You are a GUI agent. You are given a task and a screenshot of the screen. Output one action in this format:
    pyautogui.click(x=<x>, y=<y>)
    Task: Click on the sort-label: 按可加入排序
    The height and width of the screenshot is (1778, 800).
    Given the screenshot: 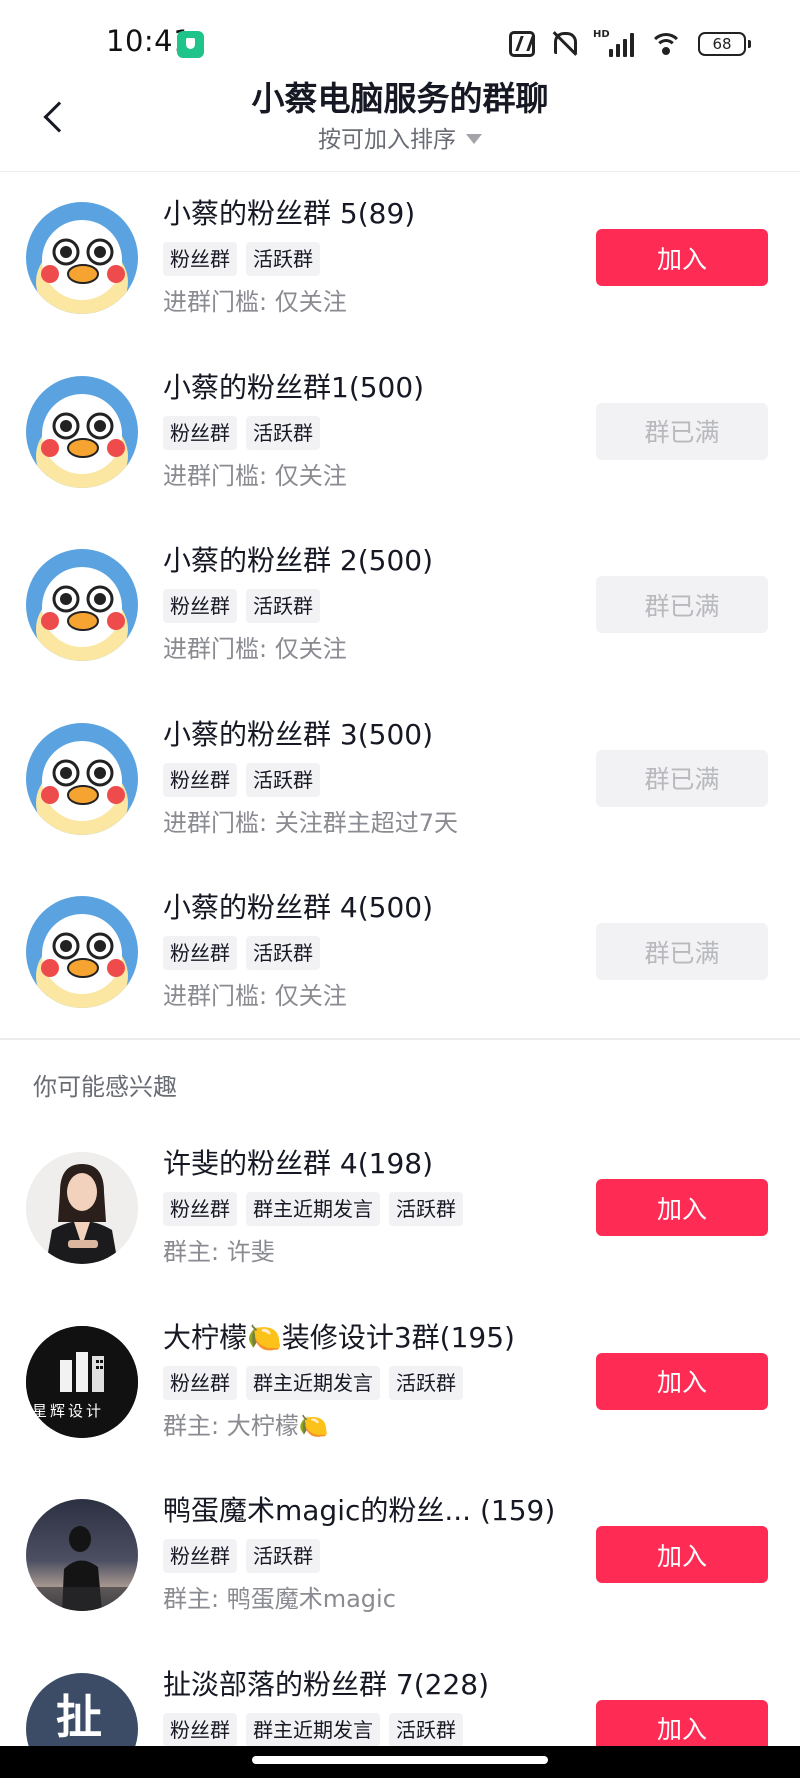 What is the action you would take?
    pyautogui.click(x=387, y=140)
    